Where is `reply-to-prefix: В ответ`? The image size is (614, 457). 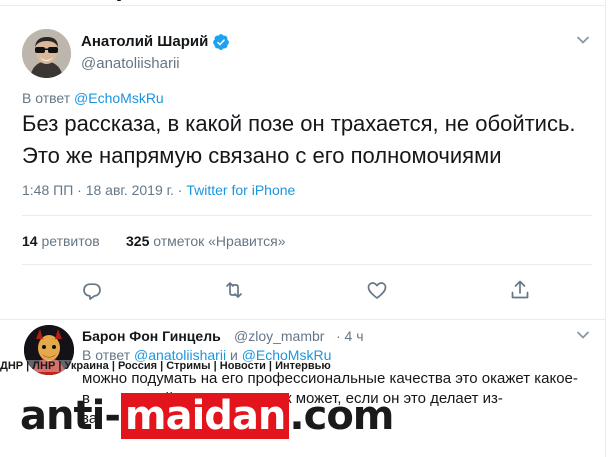 reply-to-prefix: В ответ is located at coordinates (46, 98).